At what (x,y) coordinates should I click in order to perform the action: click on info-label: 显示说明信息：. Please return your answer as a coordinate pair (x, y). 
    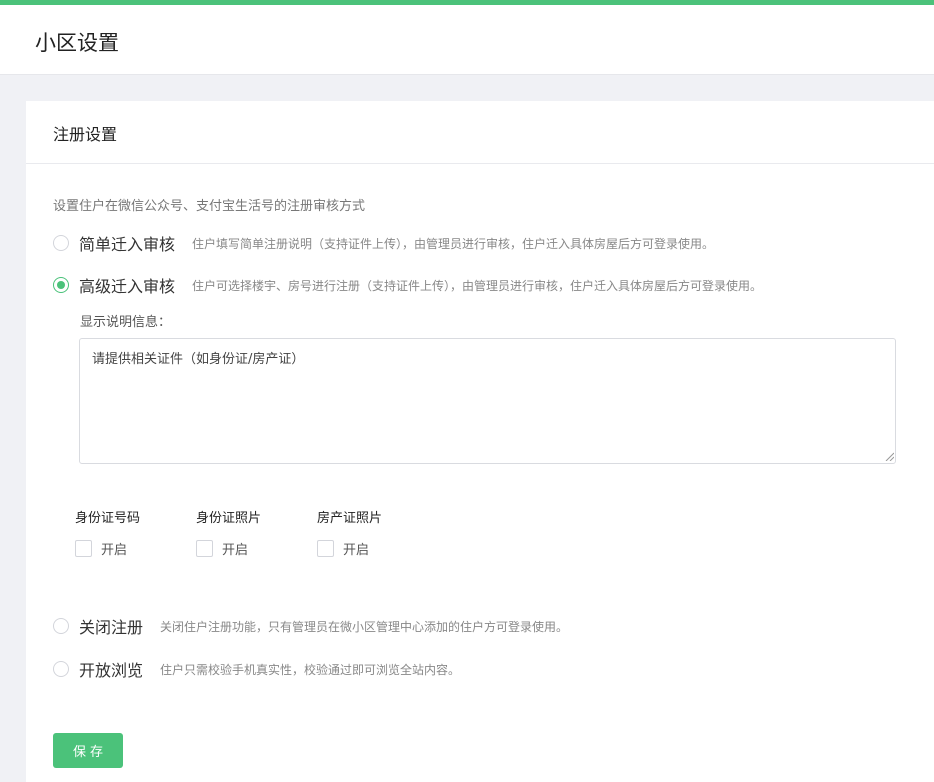
    Looking at the image, I should click on (126, 322).